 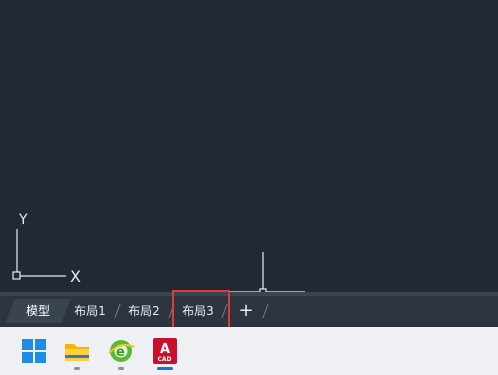 I want to click on tab-layout2-label: 布局2, so click(x=144, y=311).